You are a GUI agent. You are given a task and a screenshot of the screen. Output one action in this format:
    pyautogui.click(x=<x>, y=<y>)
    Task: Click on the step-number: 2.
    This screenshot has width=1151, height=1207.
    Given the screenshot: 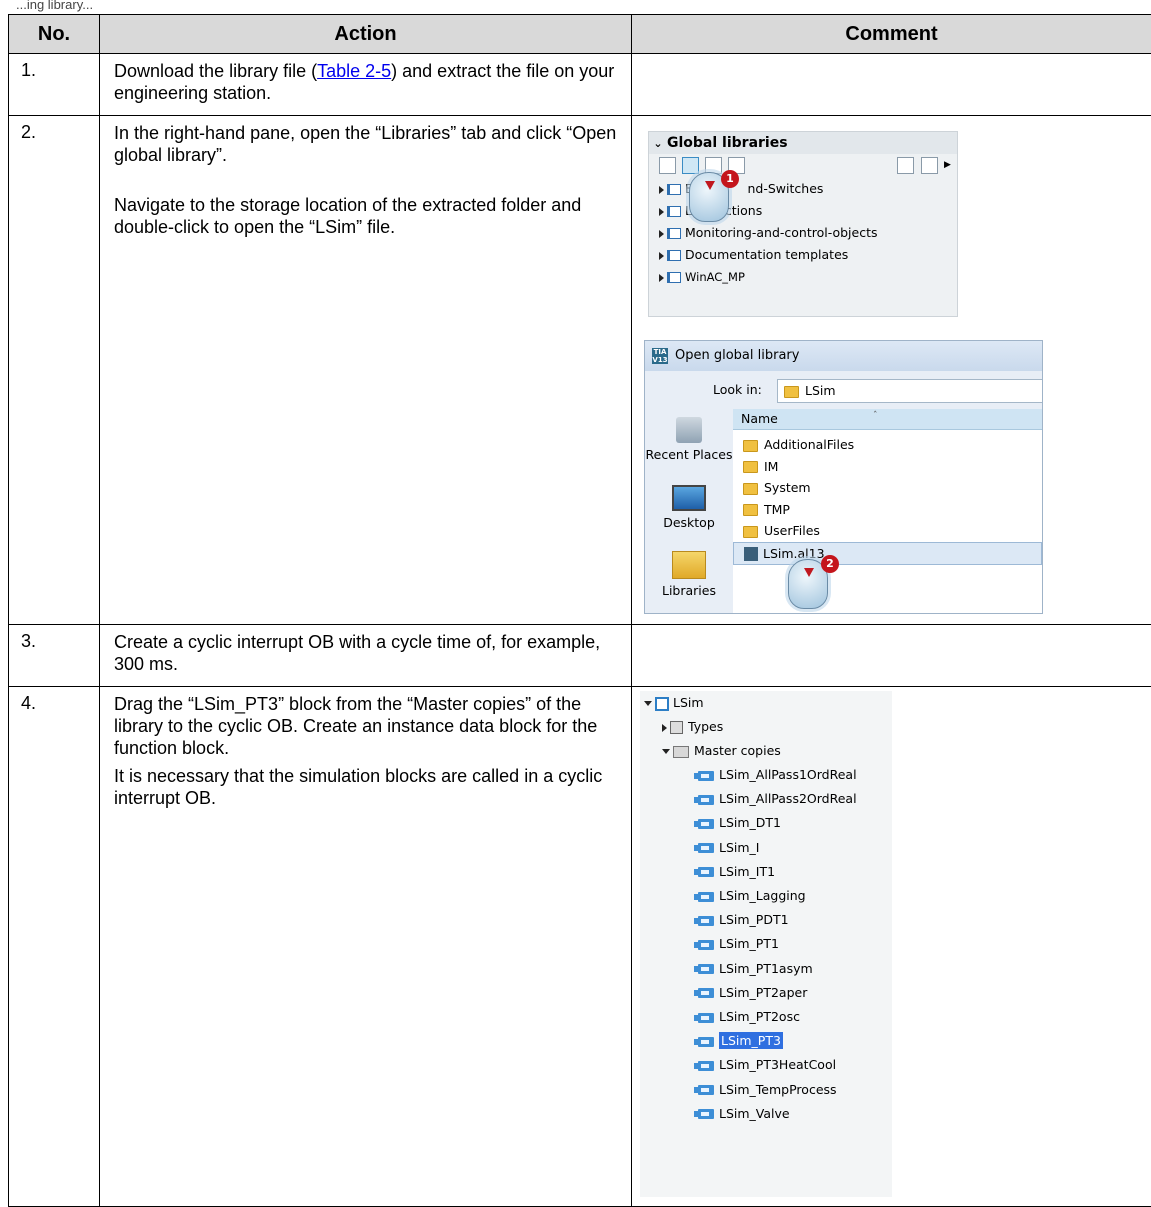 What is the action you would take?
    pyautogui.click(x=54, y=370)
    